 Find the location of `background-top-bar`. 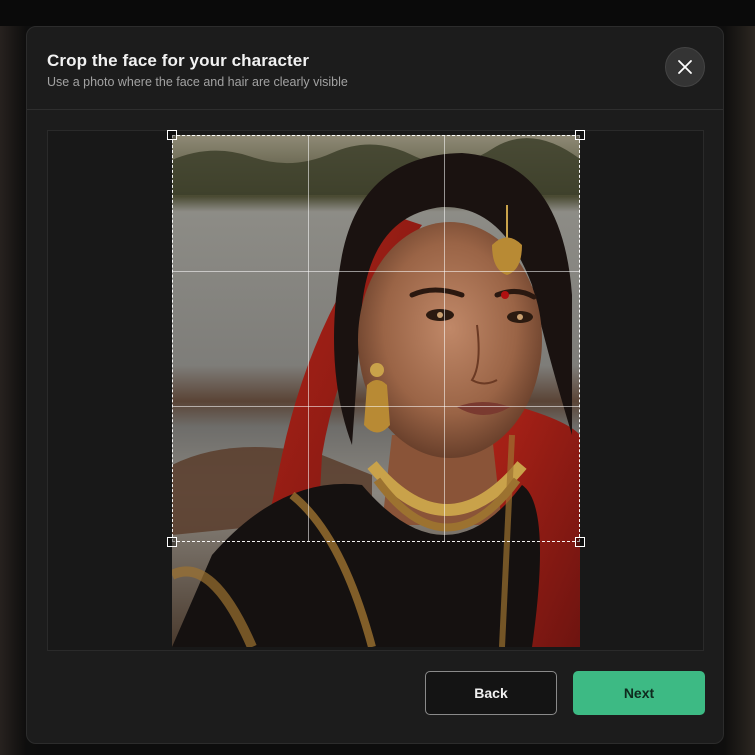

background-top-bar is located at coordinates (377, 13).